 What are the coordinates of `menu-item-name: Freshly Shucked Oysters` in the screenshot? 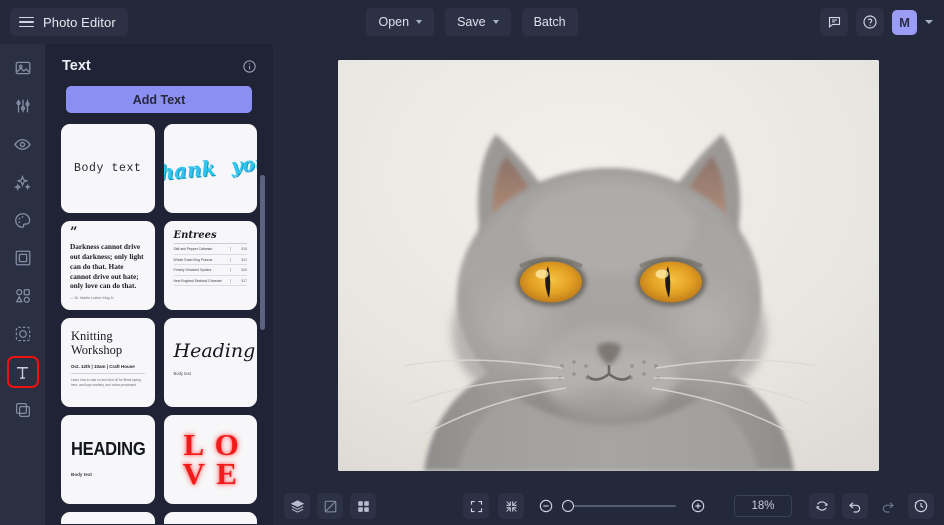 It's located at (192, 270).